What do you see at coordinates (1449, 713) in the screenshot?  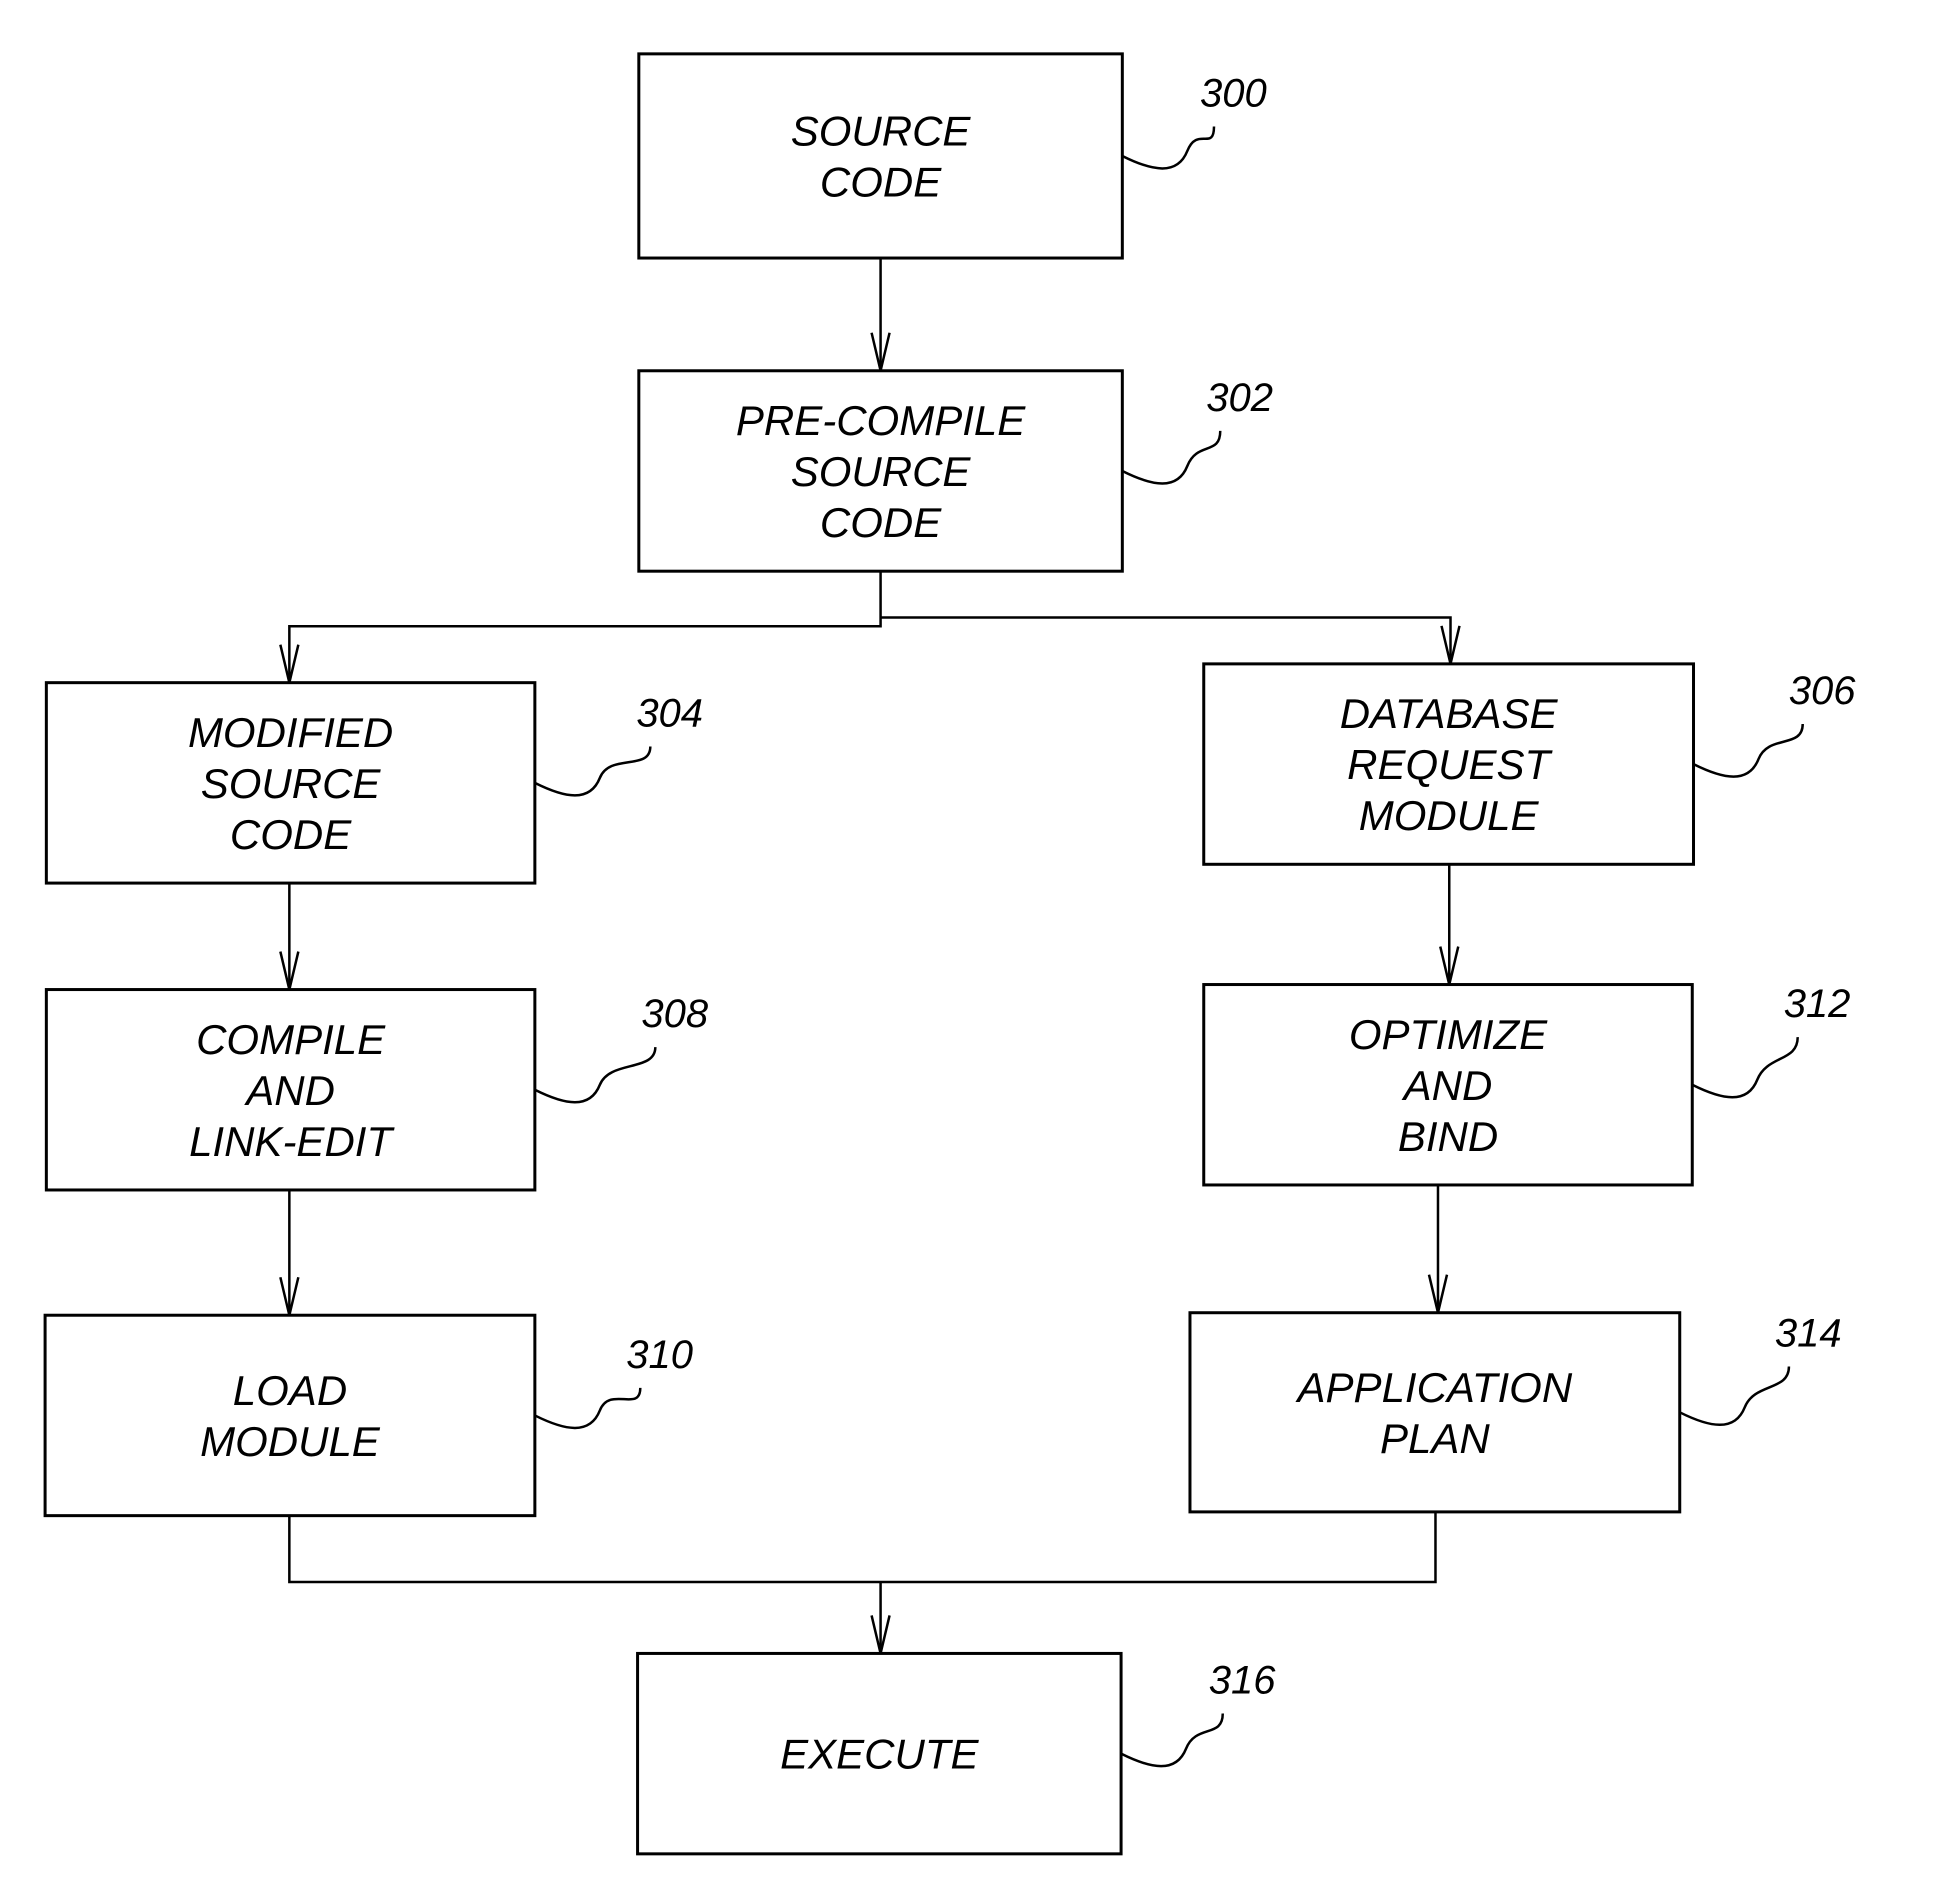 I see `node-label-line: DATABASE` at bounding box center [1449, 713].